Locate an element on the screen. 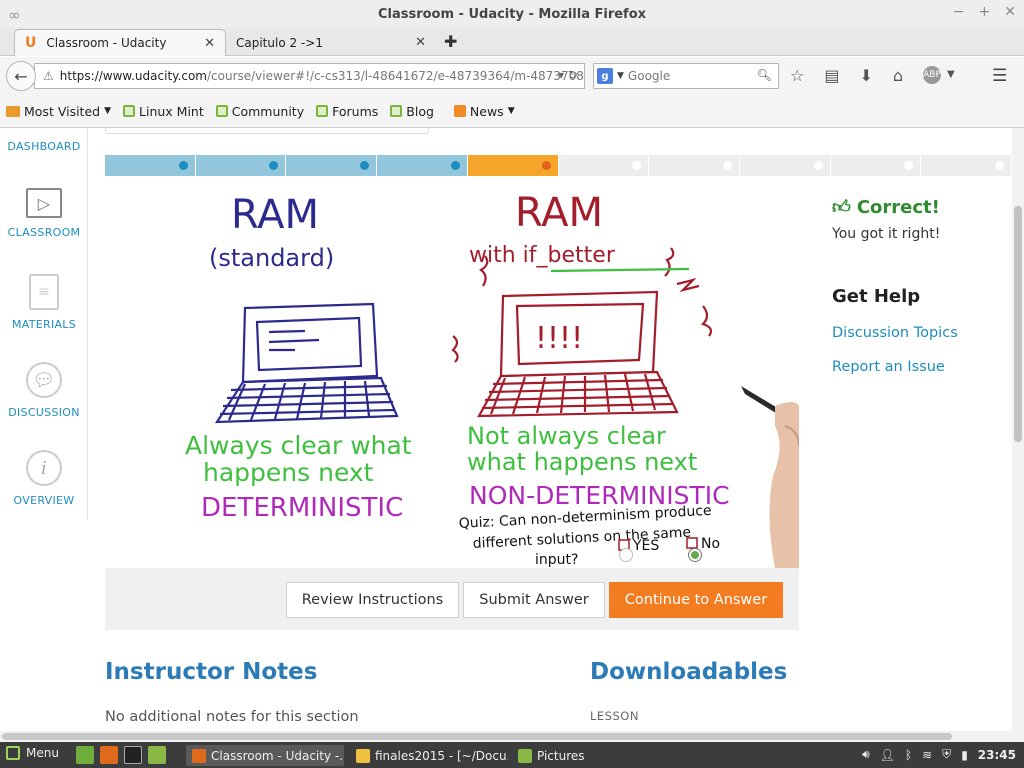  sidebar-item-dashboard: DASHBOARD is located at coordinates (44, 146).